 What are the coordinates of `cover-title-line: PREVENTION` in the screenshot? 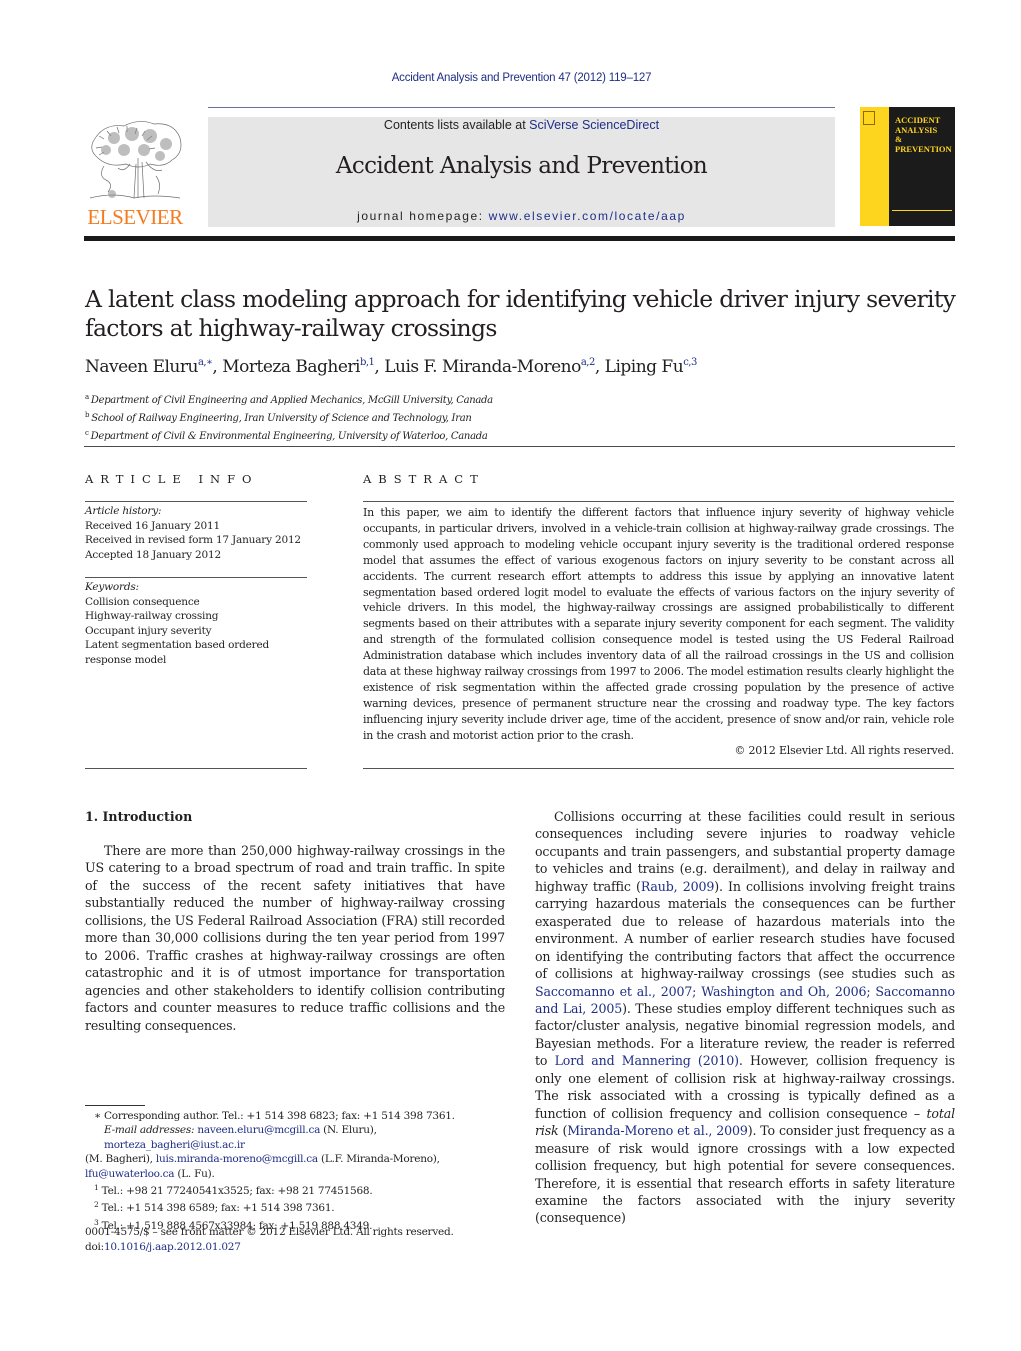 It's located at (923, 148).